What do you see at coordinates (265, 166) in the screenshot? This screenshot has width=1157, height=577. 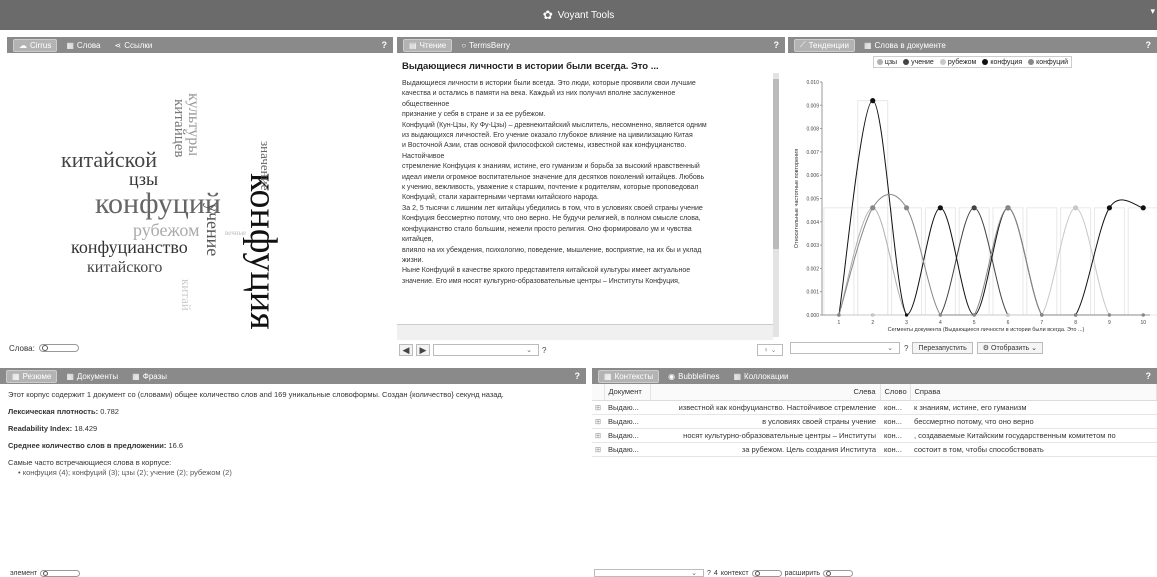 I see `cloud-word: значение` at bounding box center [265, 166].